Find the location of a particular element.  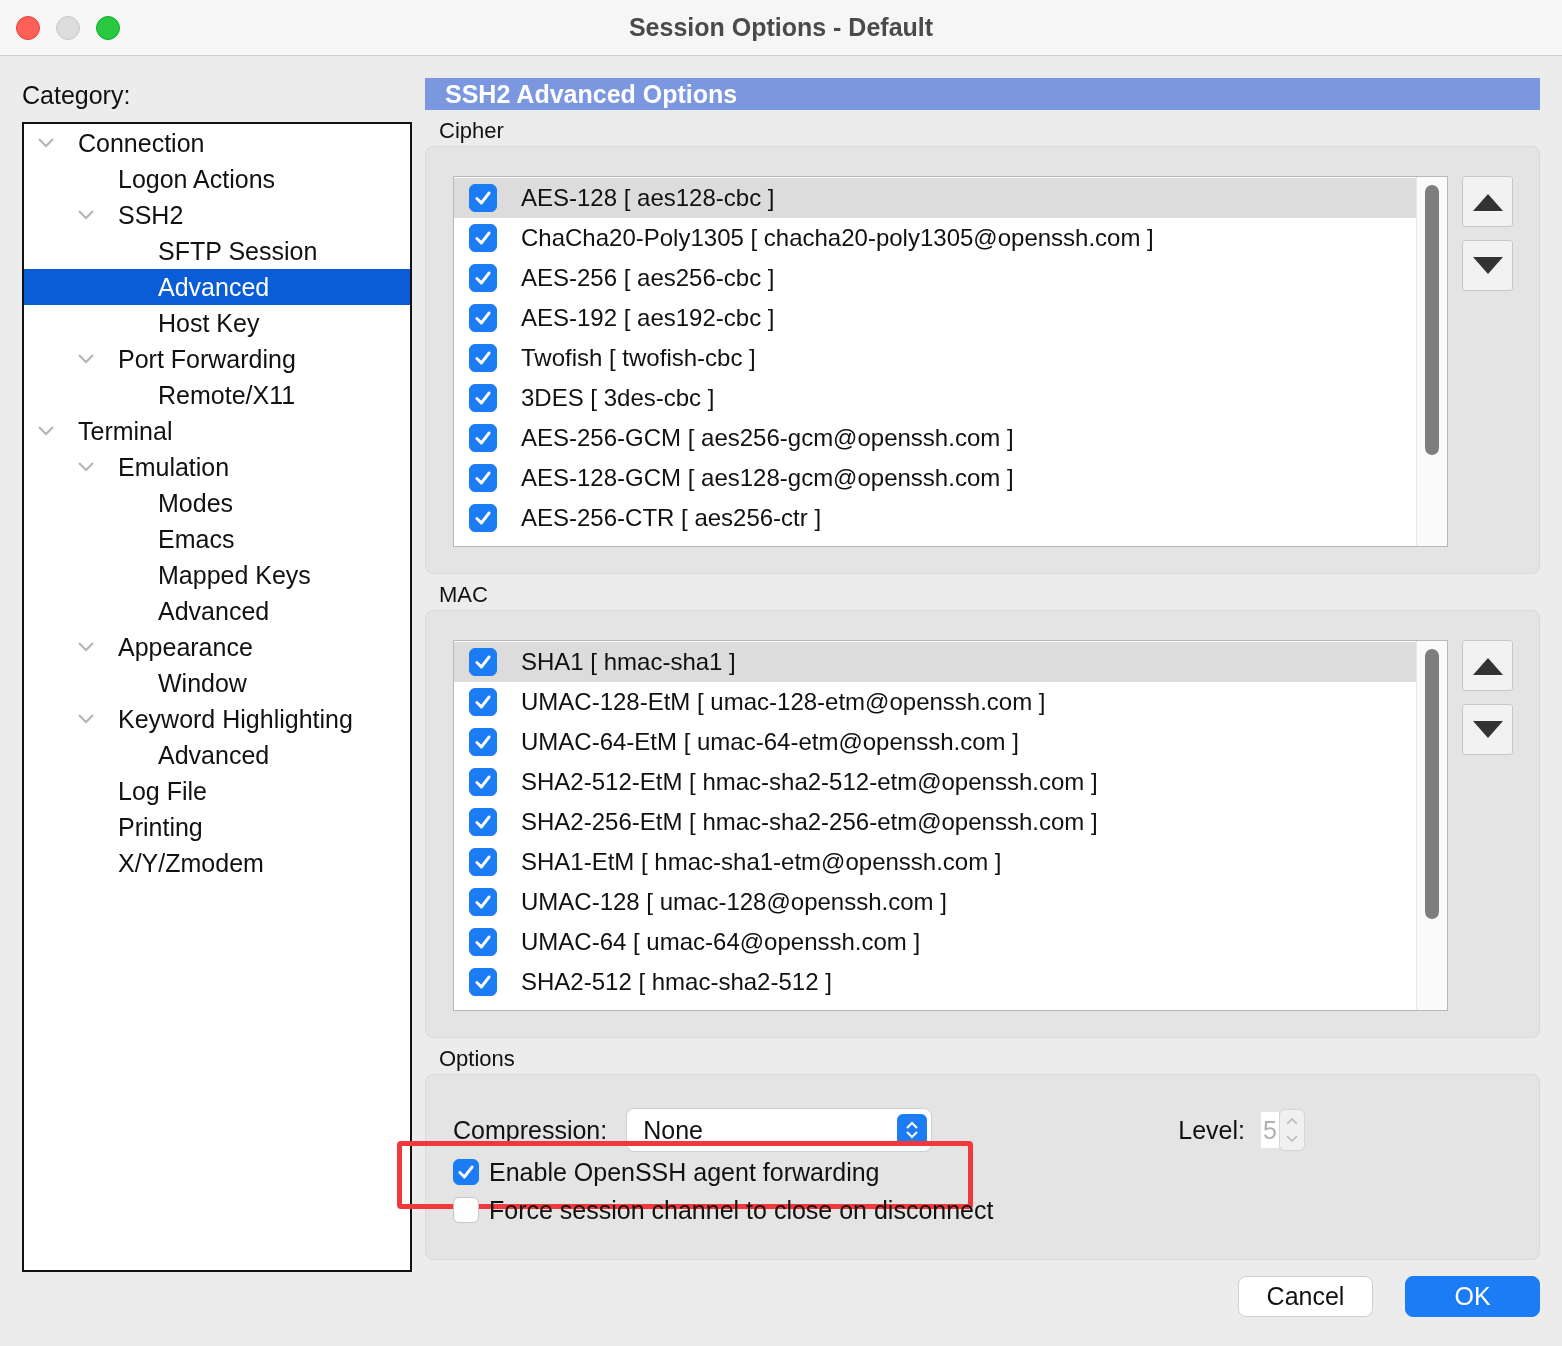

list-item-text: AES-256-GCM [ aes256-gcm@openssh.com ] is located at coordinates (767, 438).